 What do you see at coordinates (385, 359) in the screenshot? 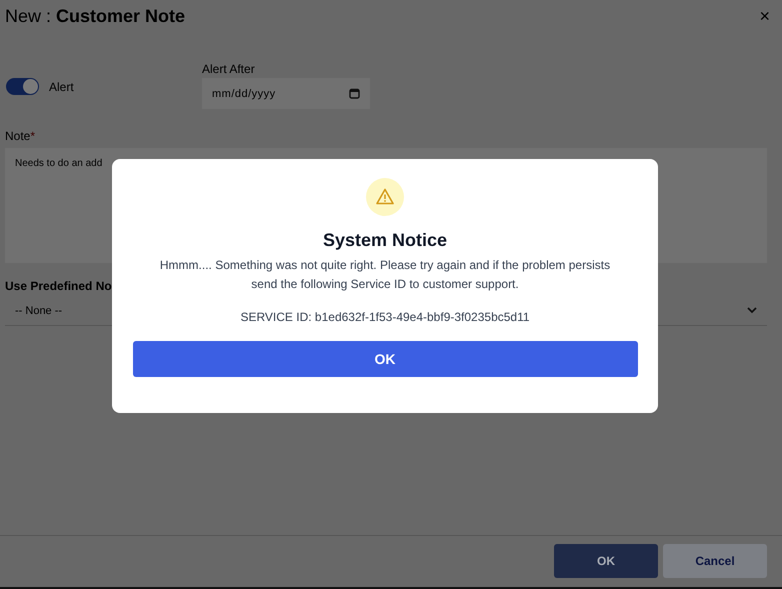
I see `ok-button: OK` at bounding box center [385, 359].